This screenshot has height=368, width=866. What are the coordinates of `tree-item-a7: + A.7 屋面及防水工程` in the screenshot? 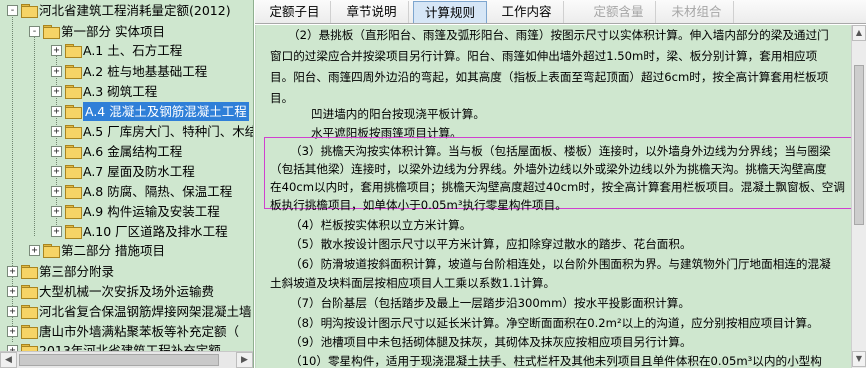 It's located at (126, 171).